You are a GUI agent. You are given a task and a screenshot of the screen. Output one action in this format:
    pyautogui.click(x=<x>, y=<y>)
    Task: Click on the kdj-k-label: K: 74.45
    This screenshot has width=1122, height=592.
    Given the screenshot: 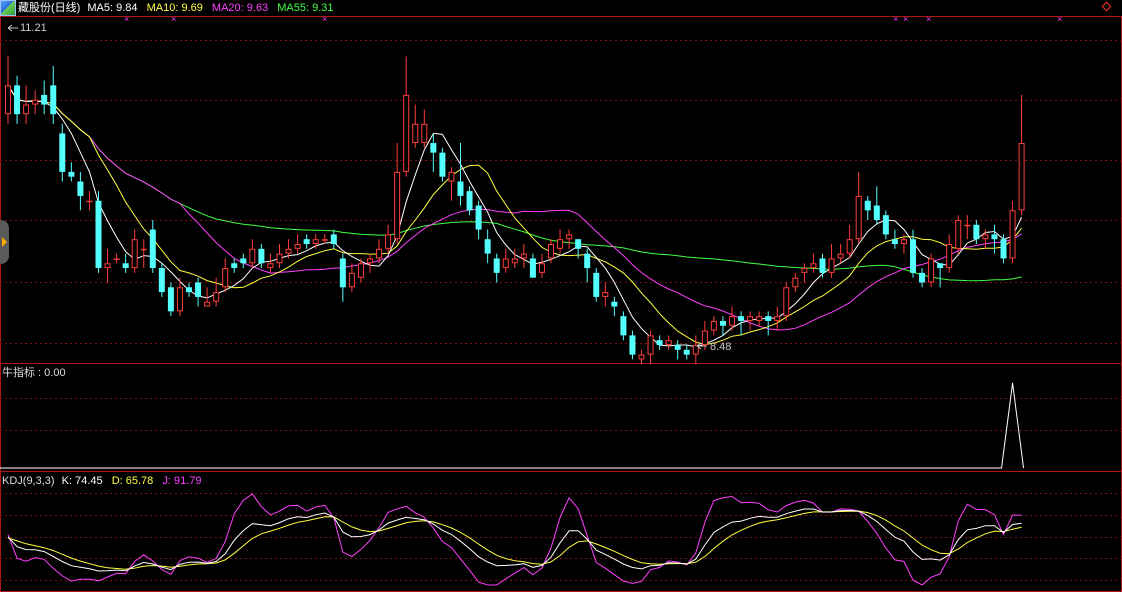 What is the action you would take?
    pyautogui.click(x=82, y=481)
    